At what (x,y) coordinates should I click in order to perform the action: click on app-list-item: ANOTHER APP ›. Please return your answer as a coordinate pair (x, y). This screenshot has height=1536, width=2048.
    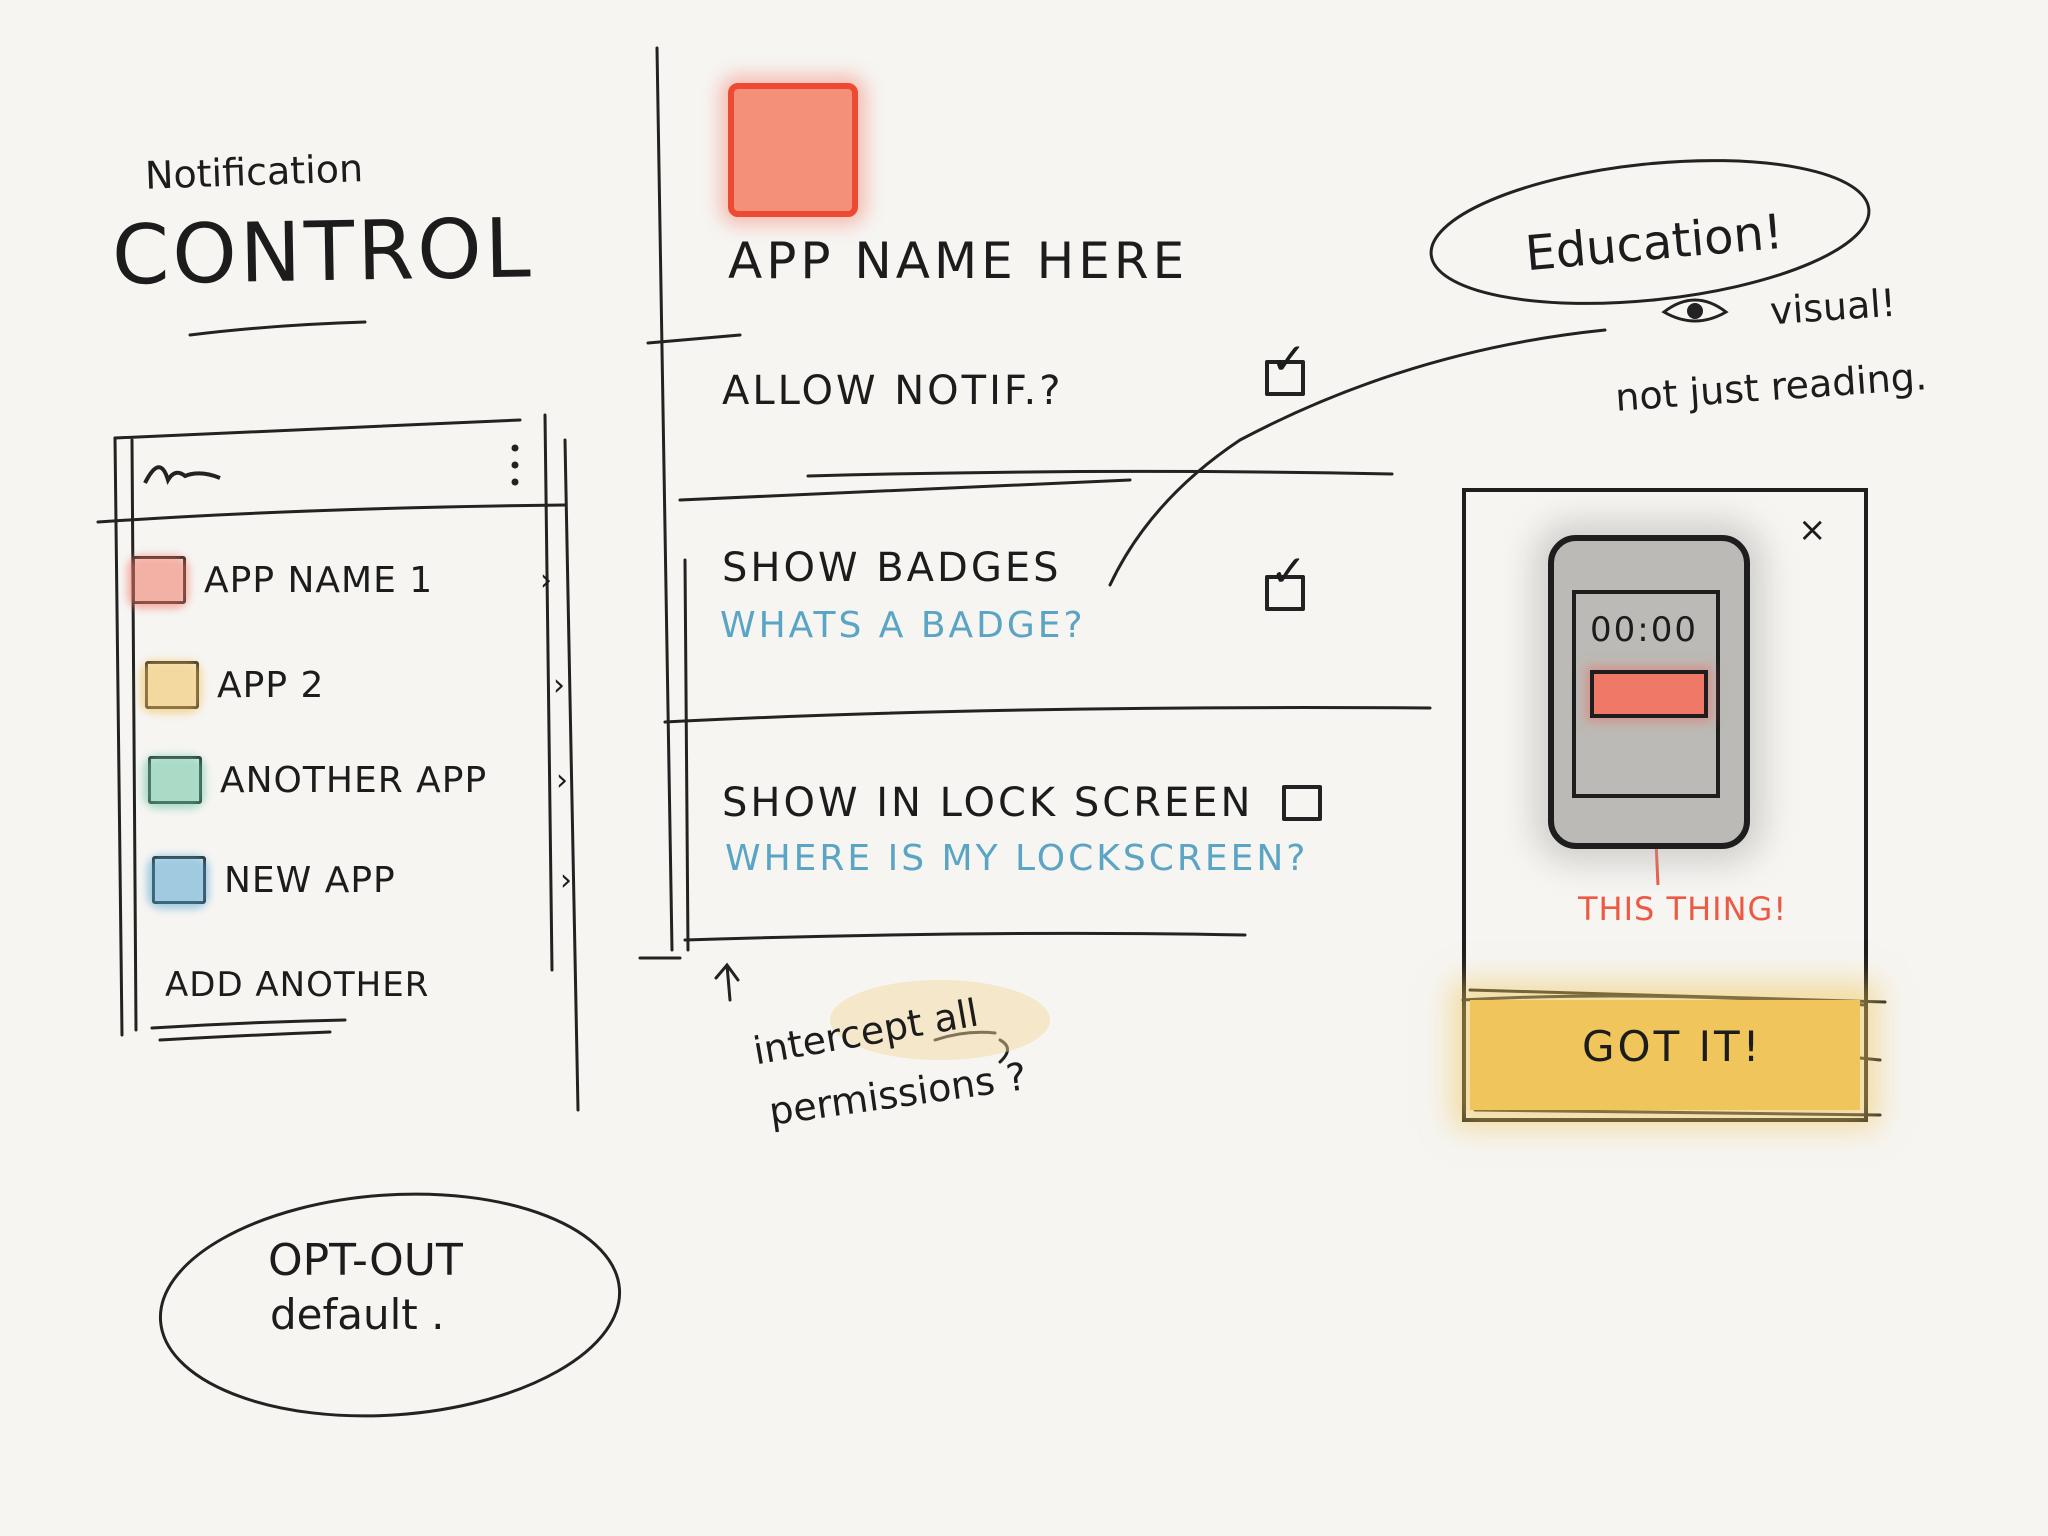
    Looking at the image, I should click on (358, 780).